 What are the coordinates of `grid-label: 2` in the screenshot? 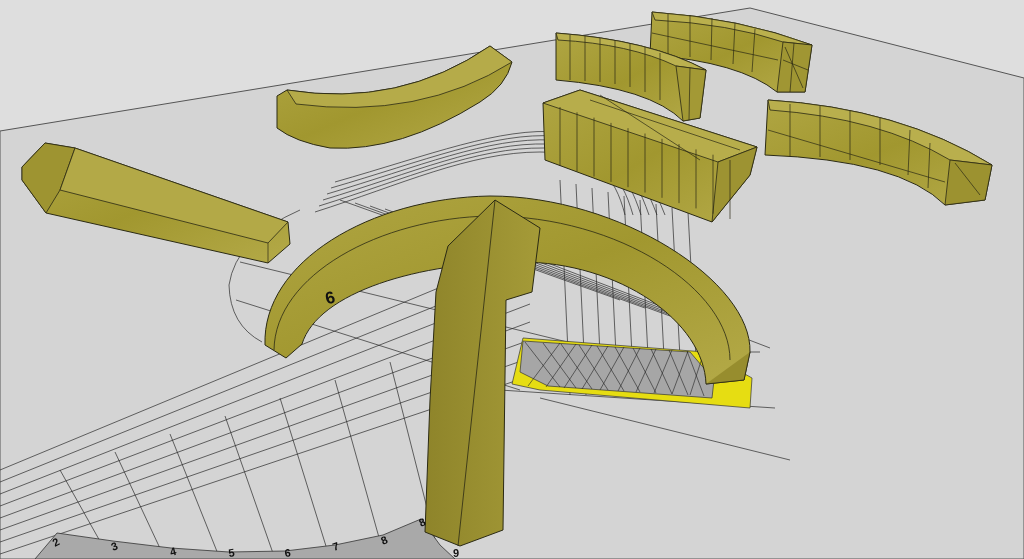 It's located at (56, 542).